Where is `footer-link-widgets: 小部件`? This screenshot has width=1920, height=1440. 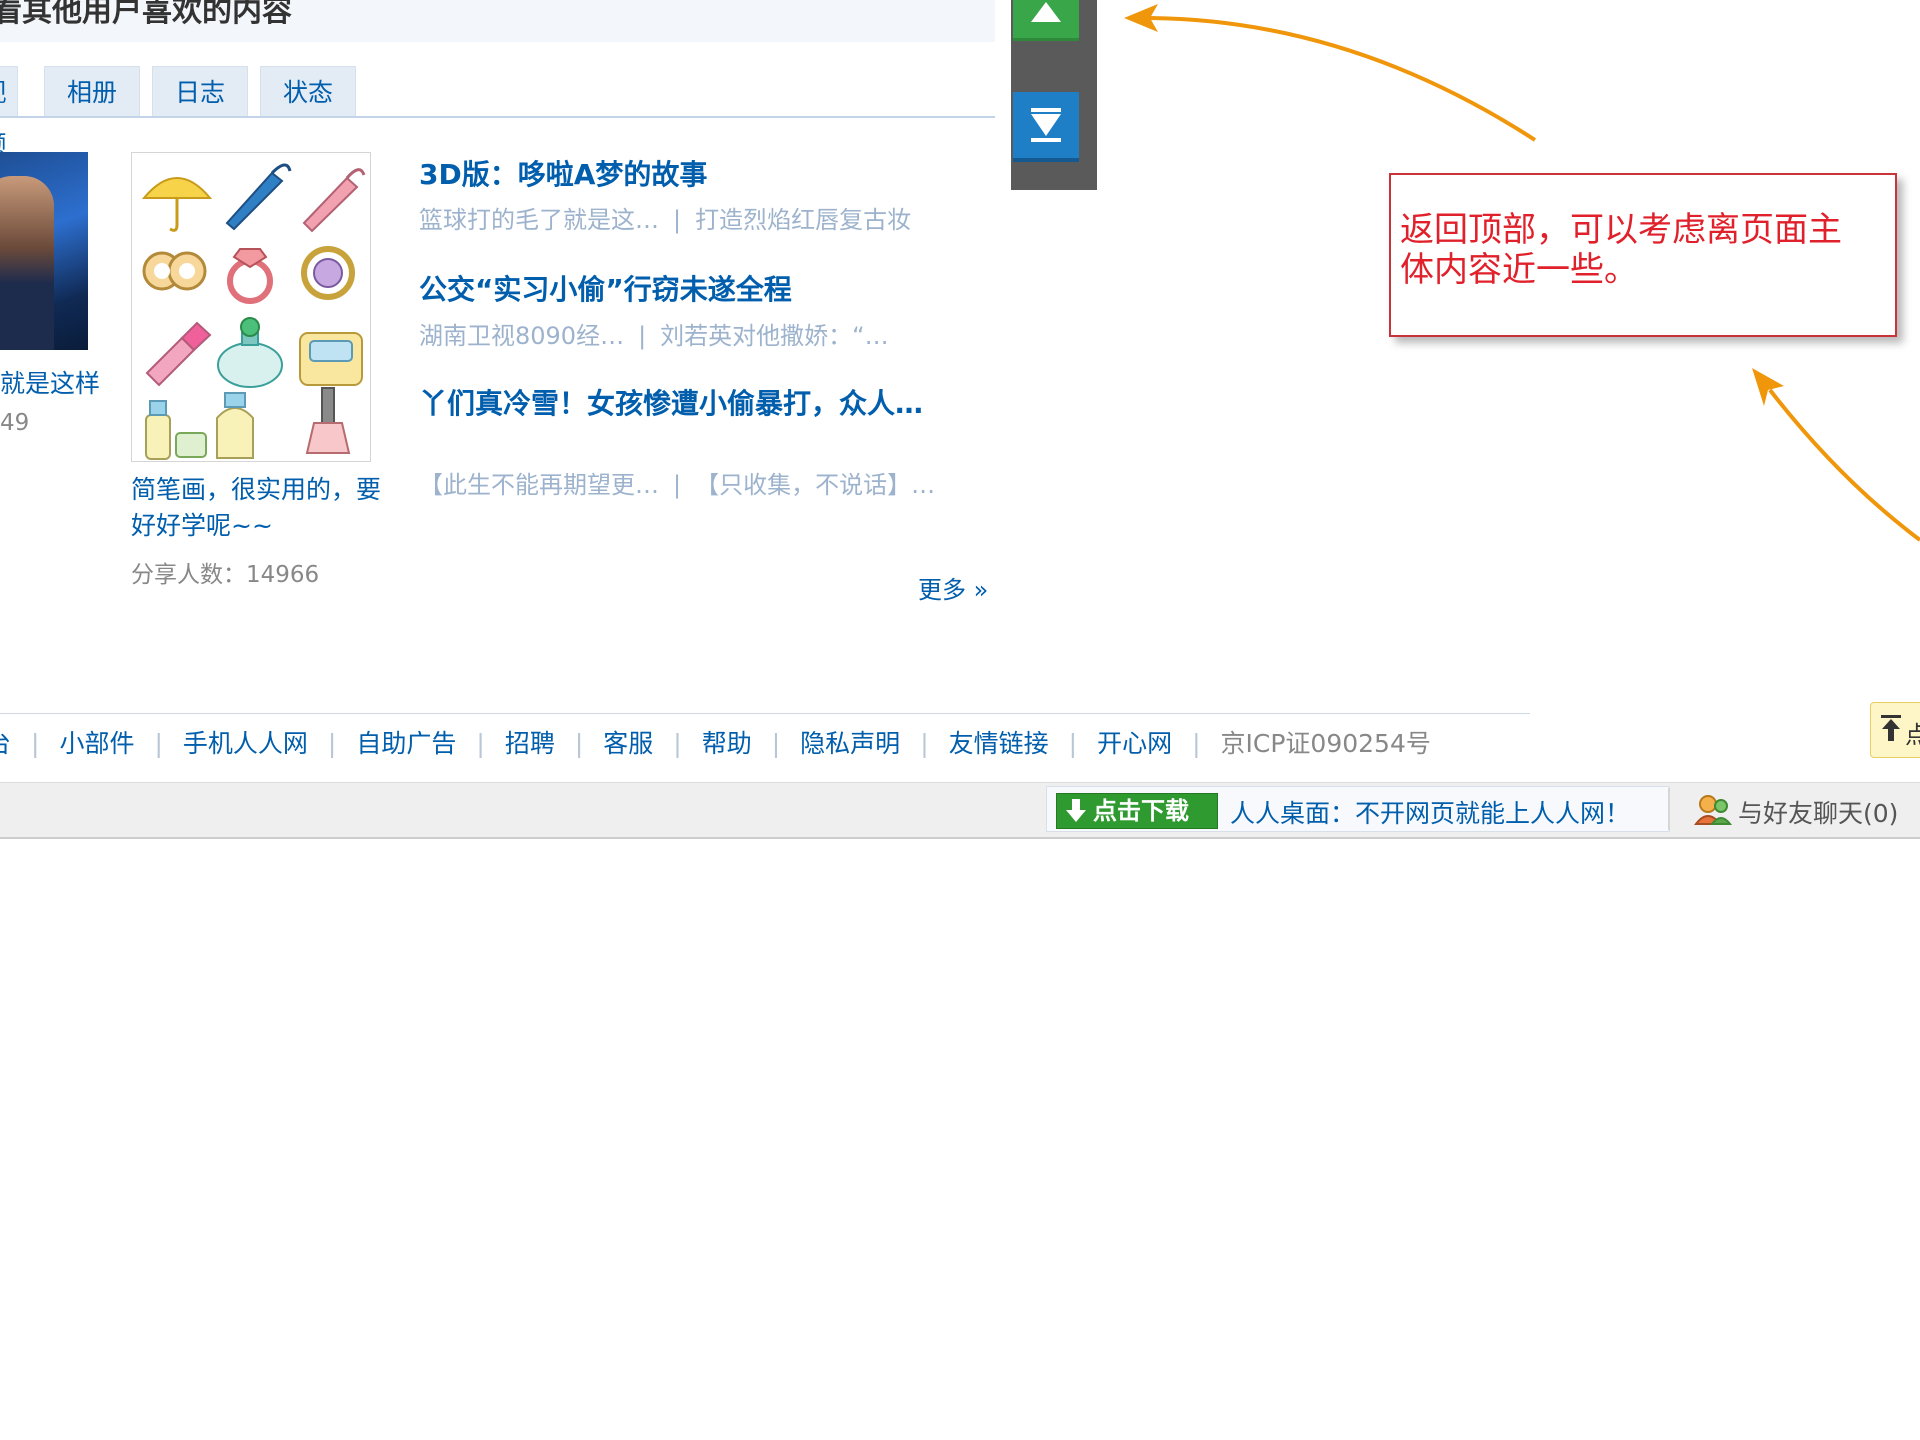
footer-link-widgets: 小部件 is located at coordinates (96, 743).